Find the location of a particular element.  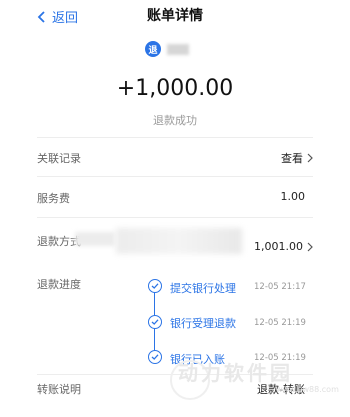

related-view-link: 查看 is located at coordinates (297, 158).